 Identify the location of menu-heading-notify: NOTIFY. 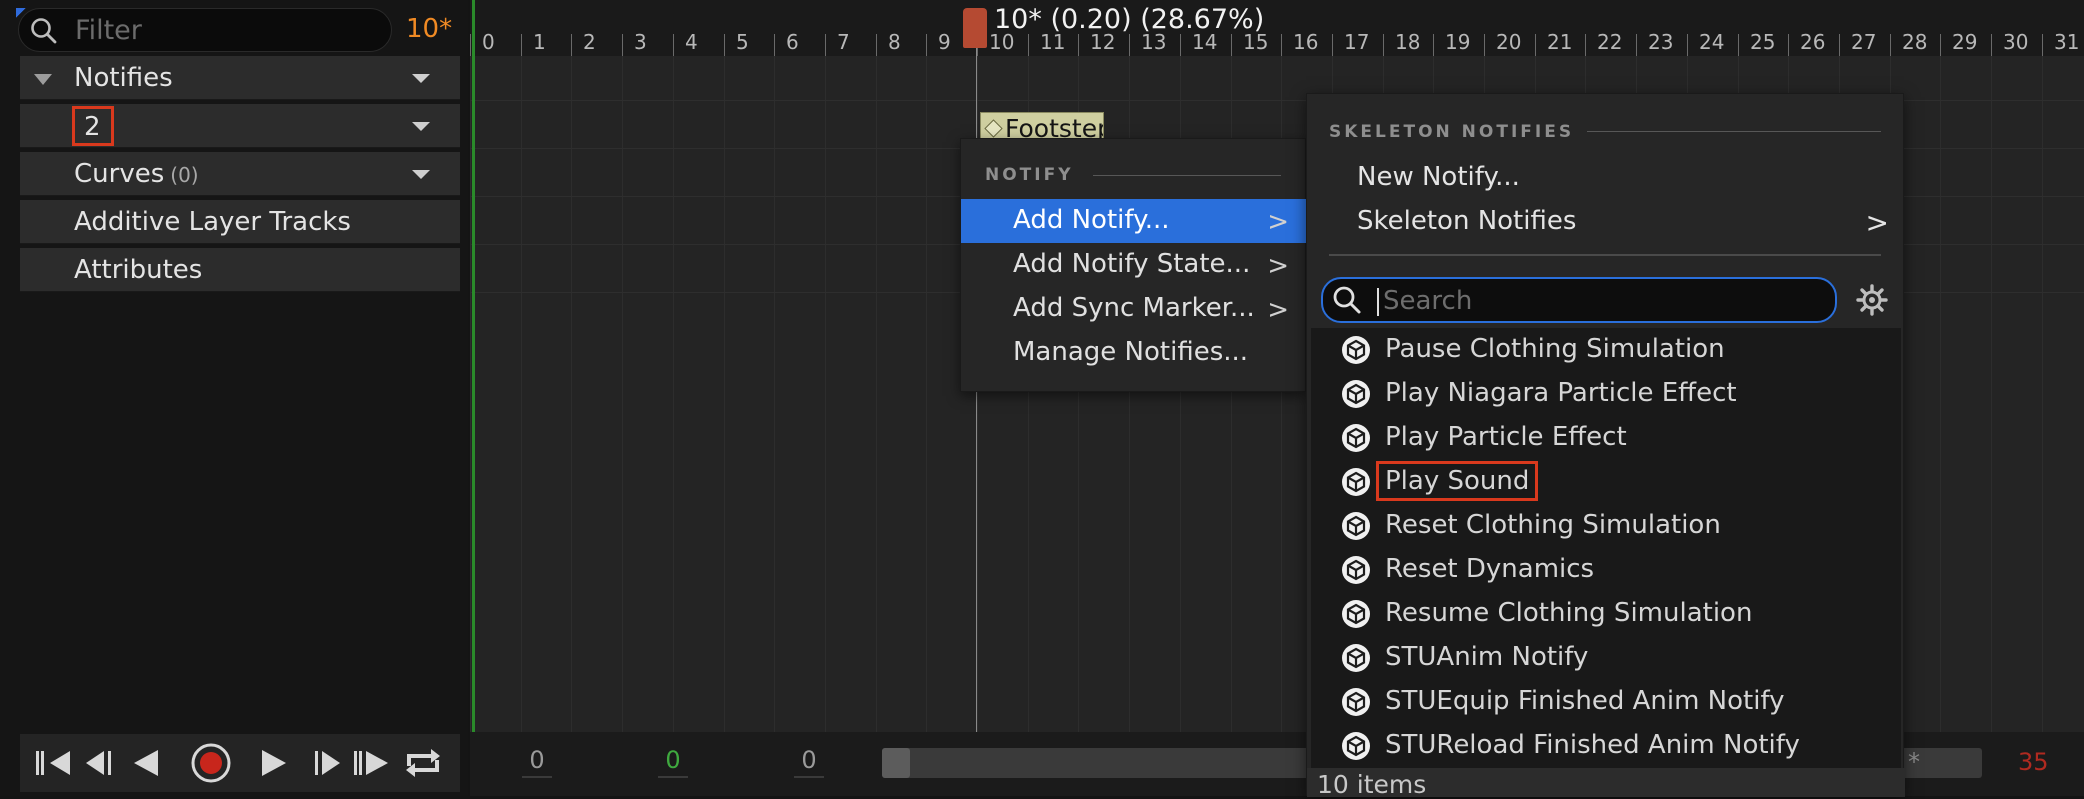
(1029, 175).